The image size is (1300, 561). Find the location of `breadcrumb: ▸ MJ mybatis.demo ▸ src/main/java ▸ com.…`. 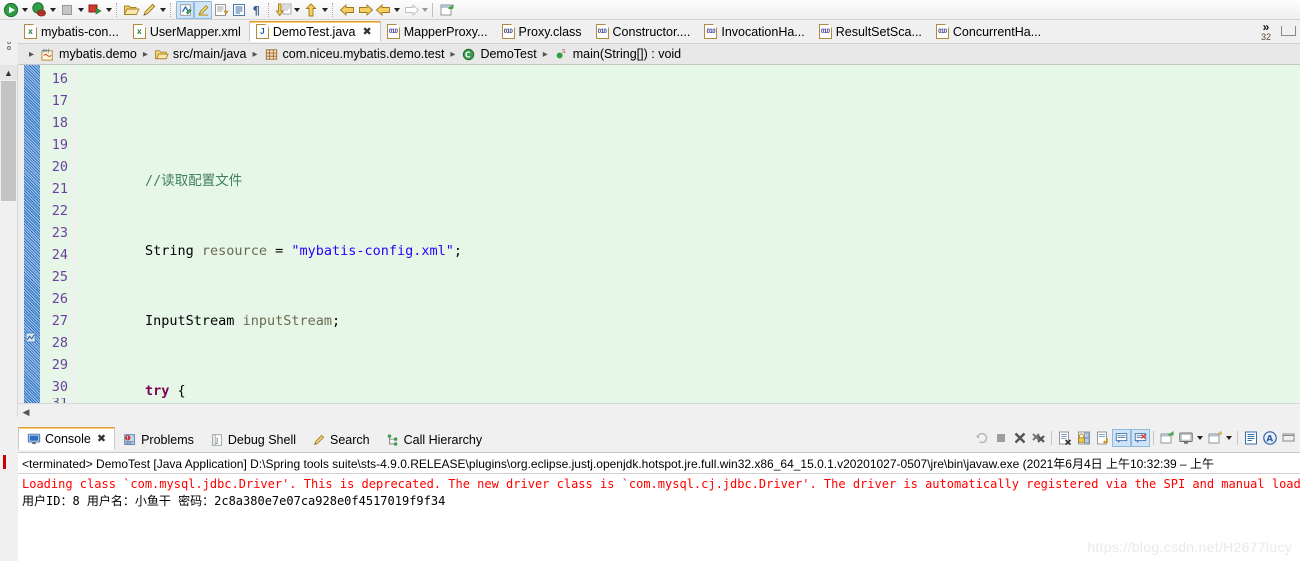

breadcrumb: ▸ MJ mybatis.demo ▸ src/main/java ▸ com.… is located at coordinates (659, 54).